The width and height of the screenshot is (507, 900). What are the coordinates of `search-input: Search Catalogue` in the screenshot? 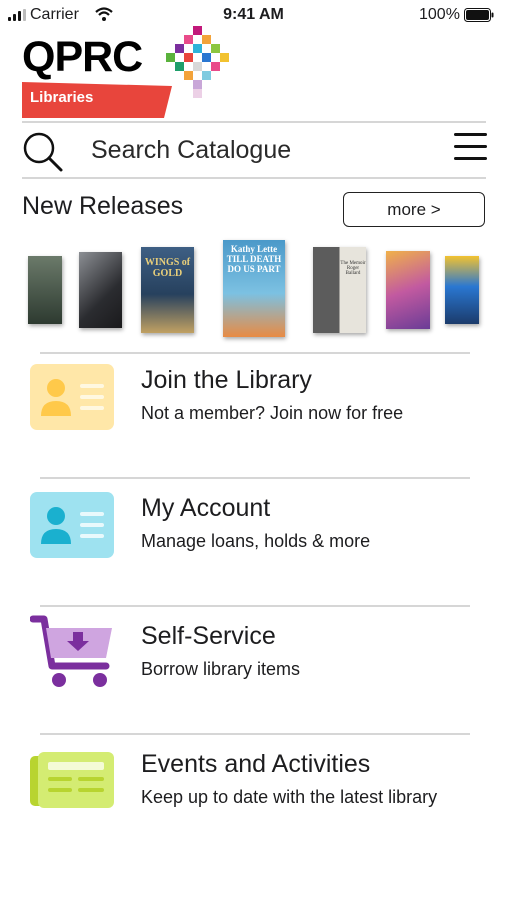 It's located at (191, 150).